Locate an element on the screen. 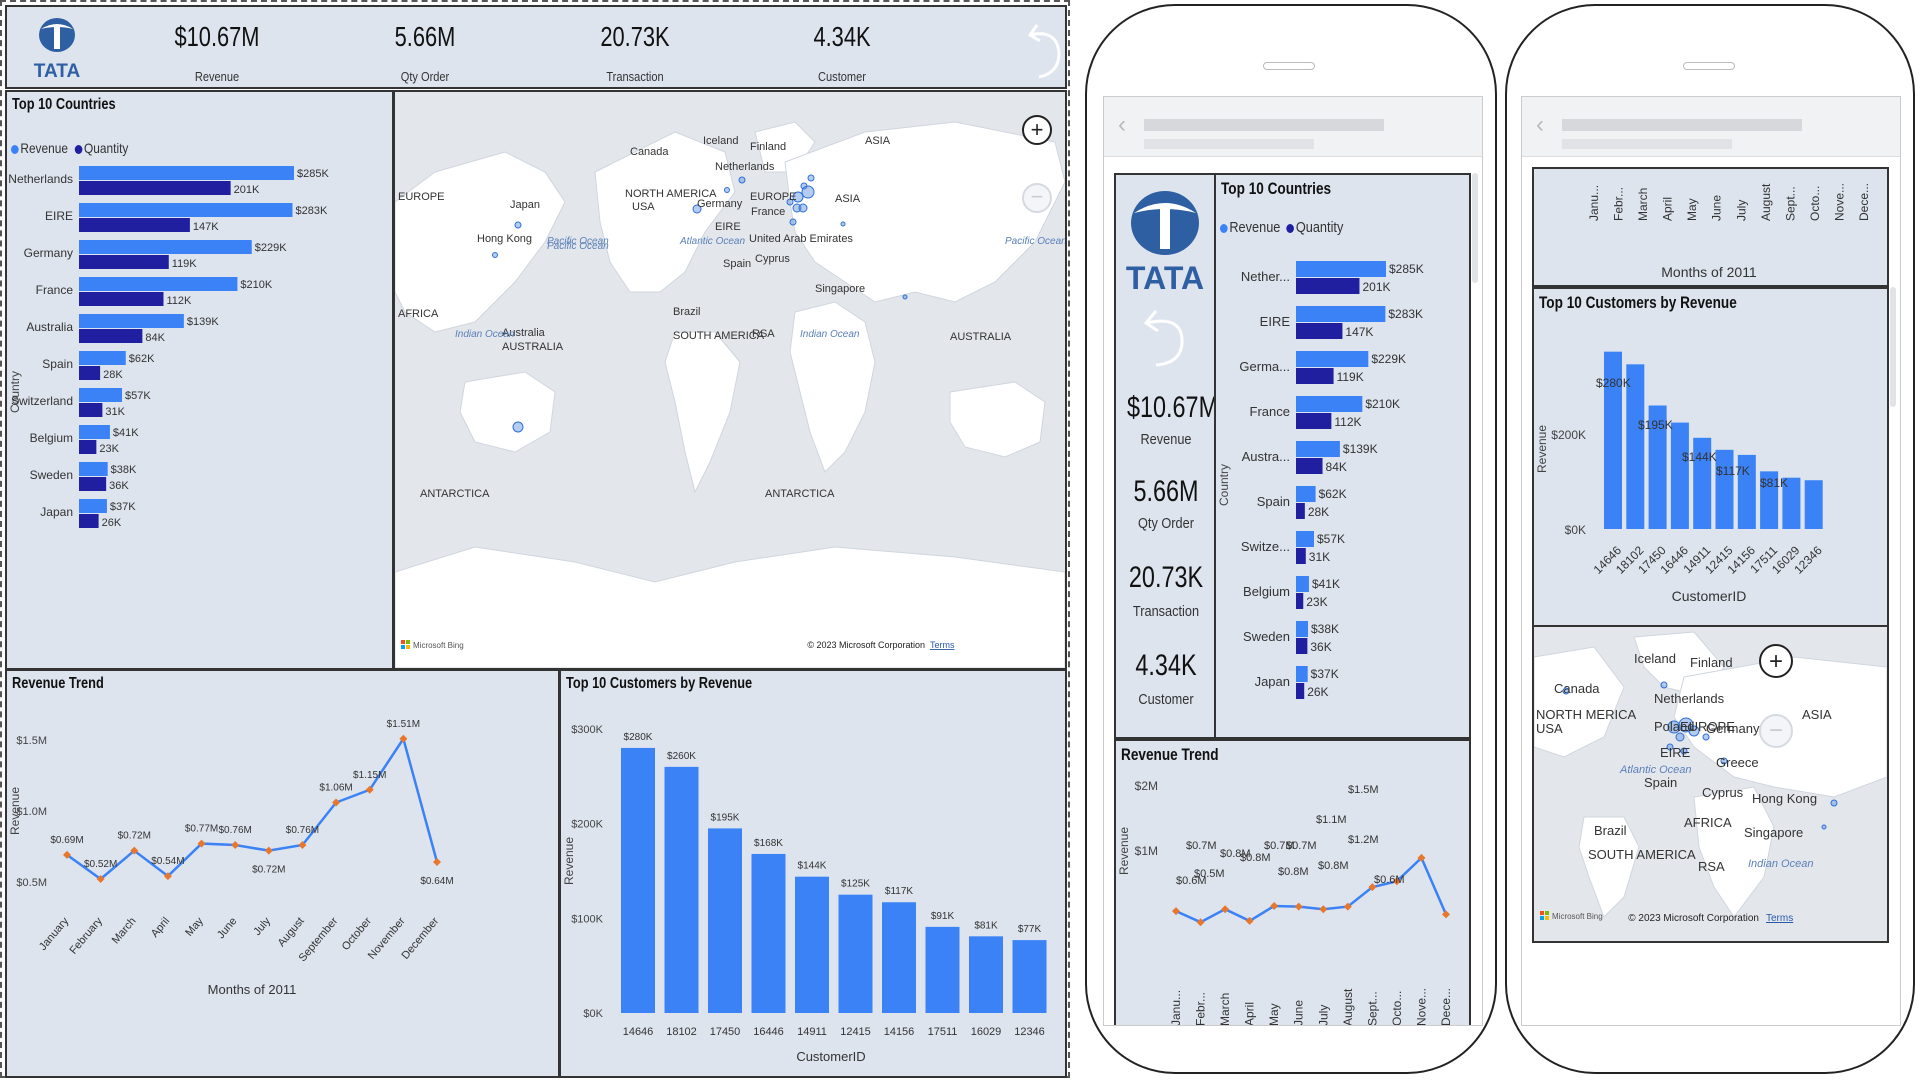 The image size is (1920, 1080). country-label: Sweden is located at coordinates (51, 475).